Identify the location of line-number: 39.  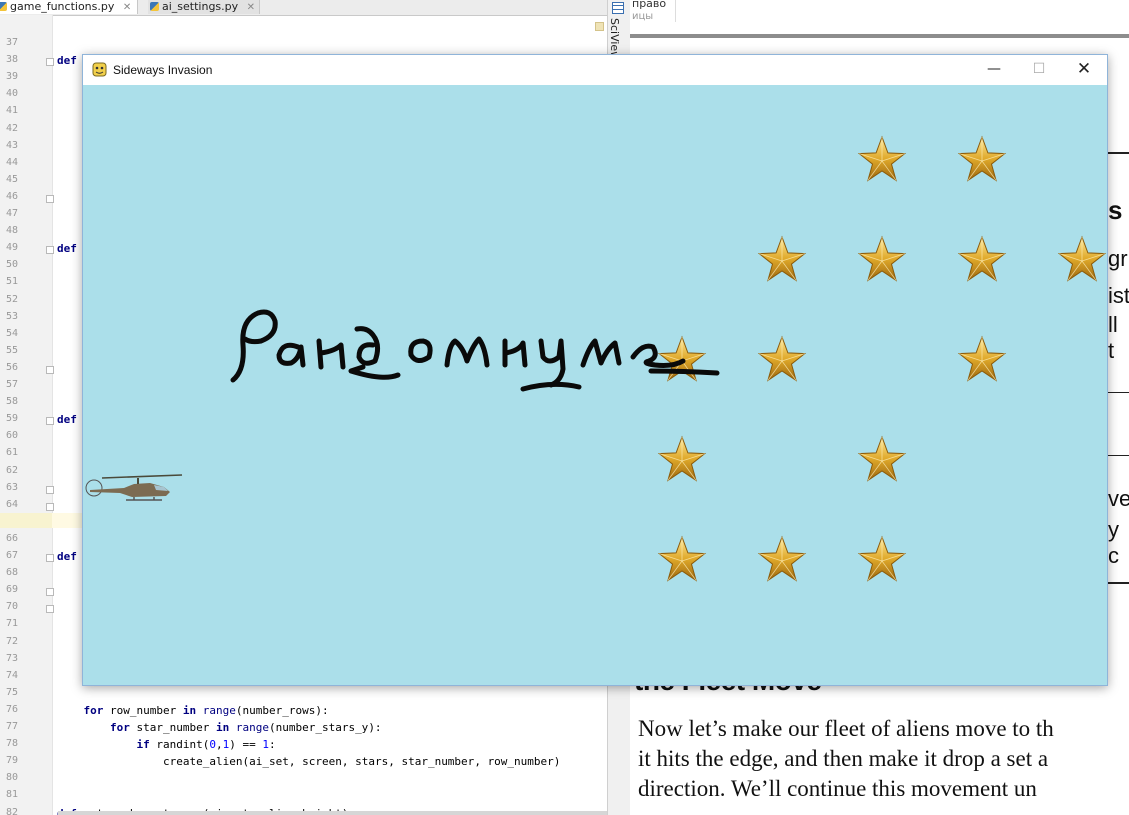
(11, 77).